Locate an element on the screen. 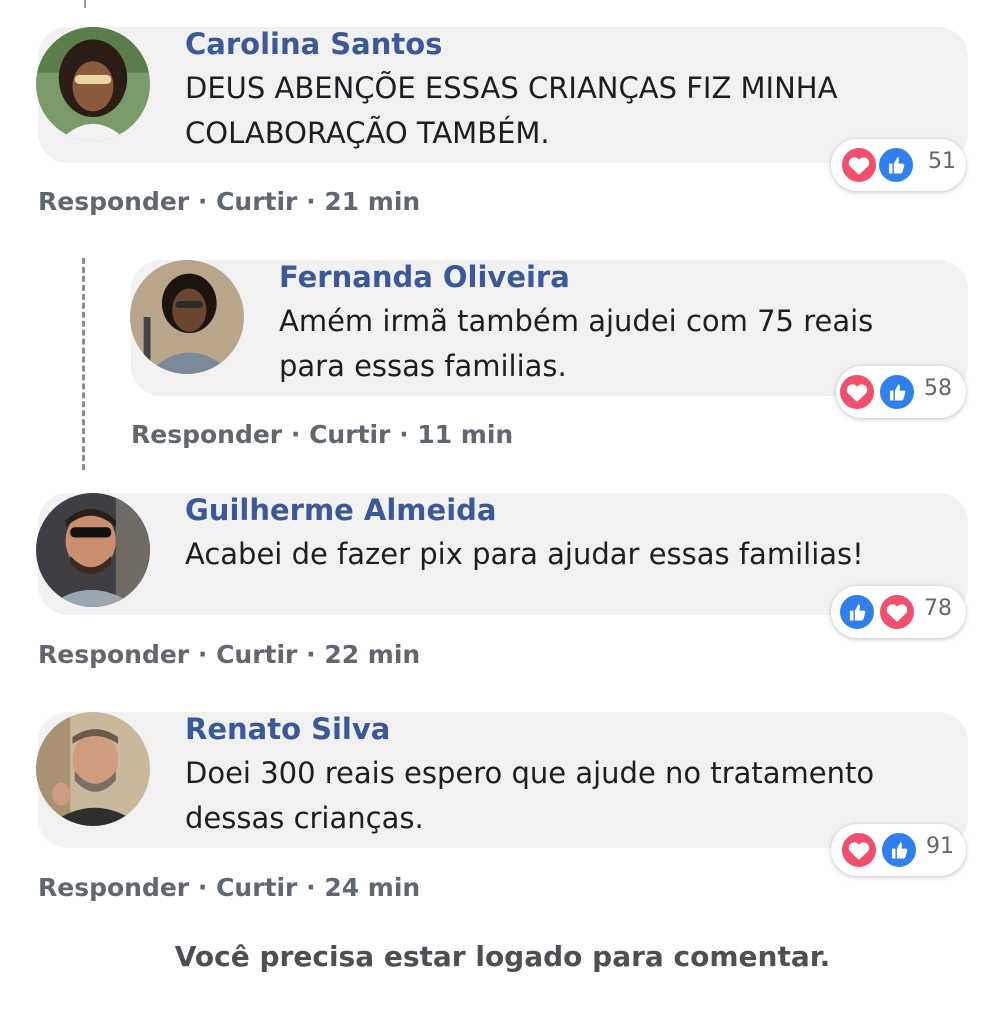 The height and width of the screenshot is (1024, 1005). reaction-count: 91 is located at coordinates (940, 846).